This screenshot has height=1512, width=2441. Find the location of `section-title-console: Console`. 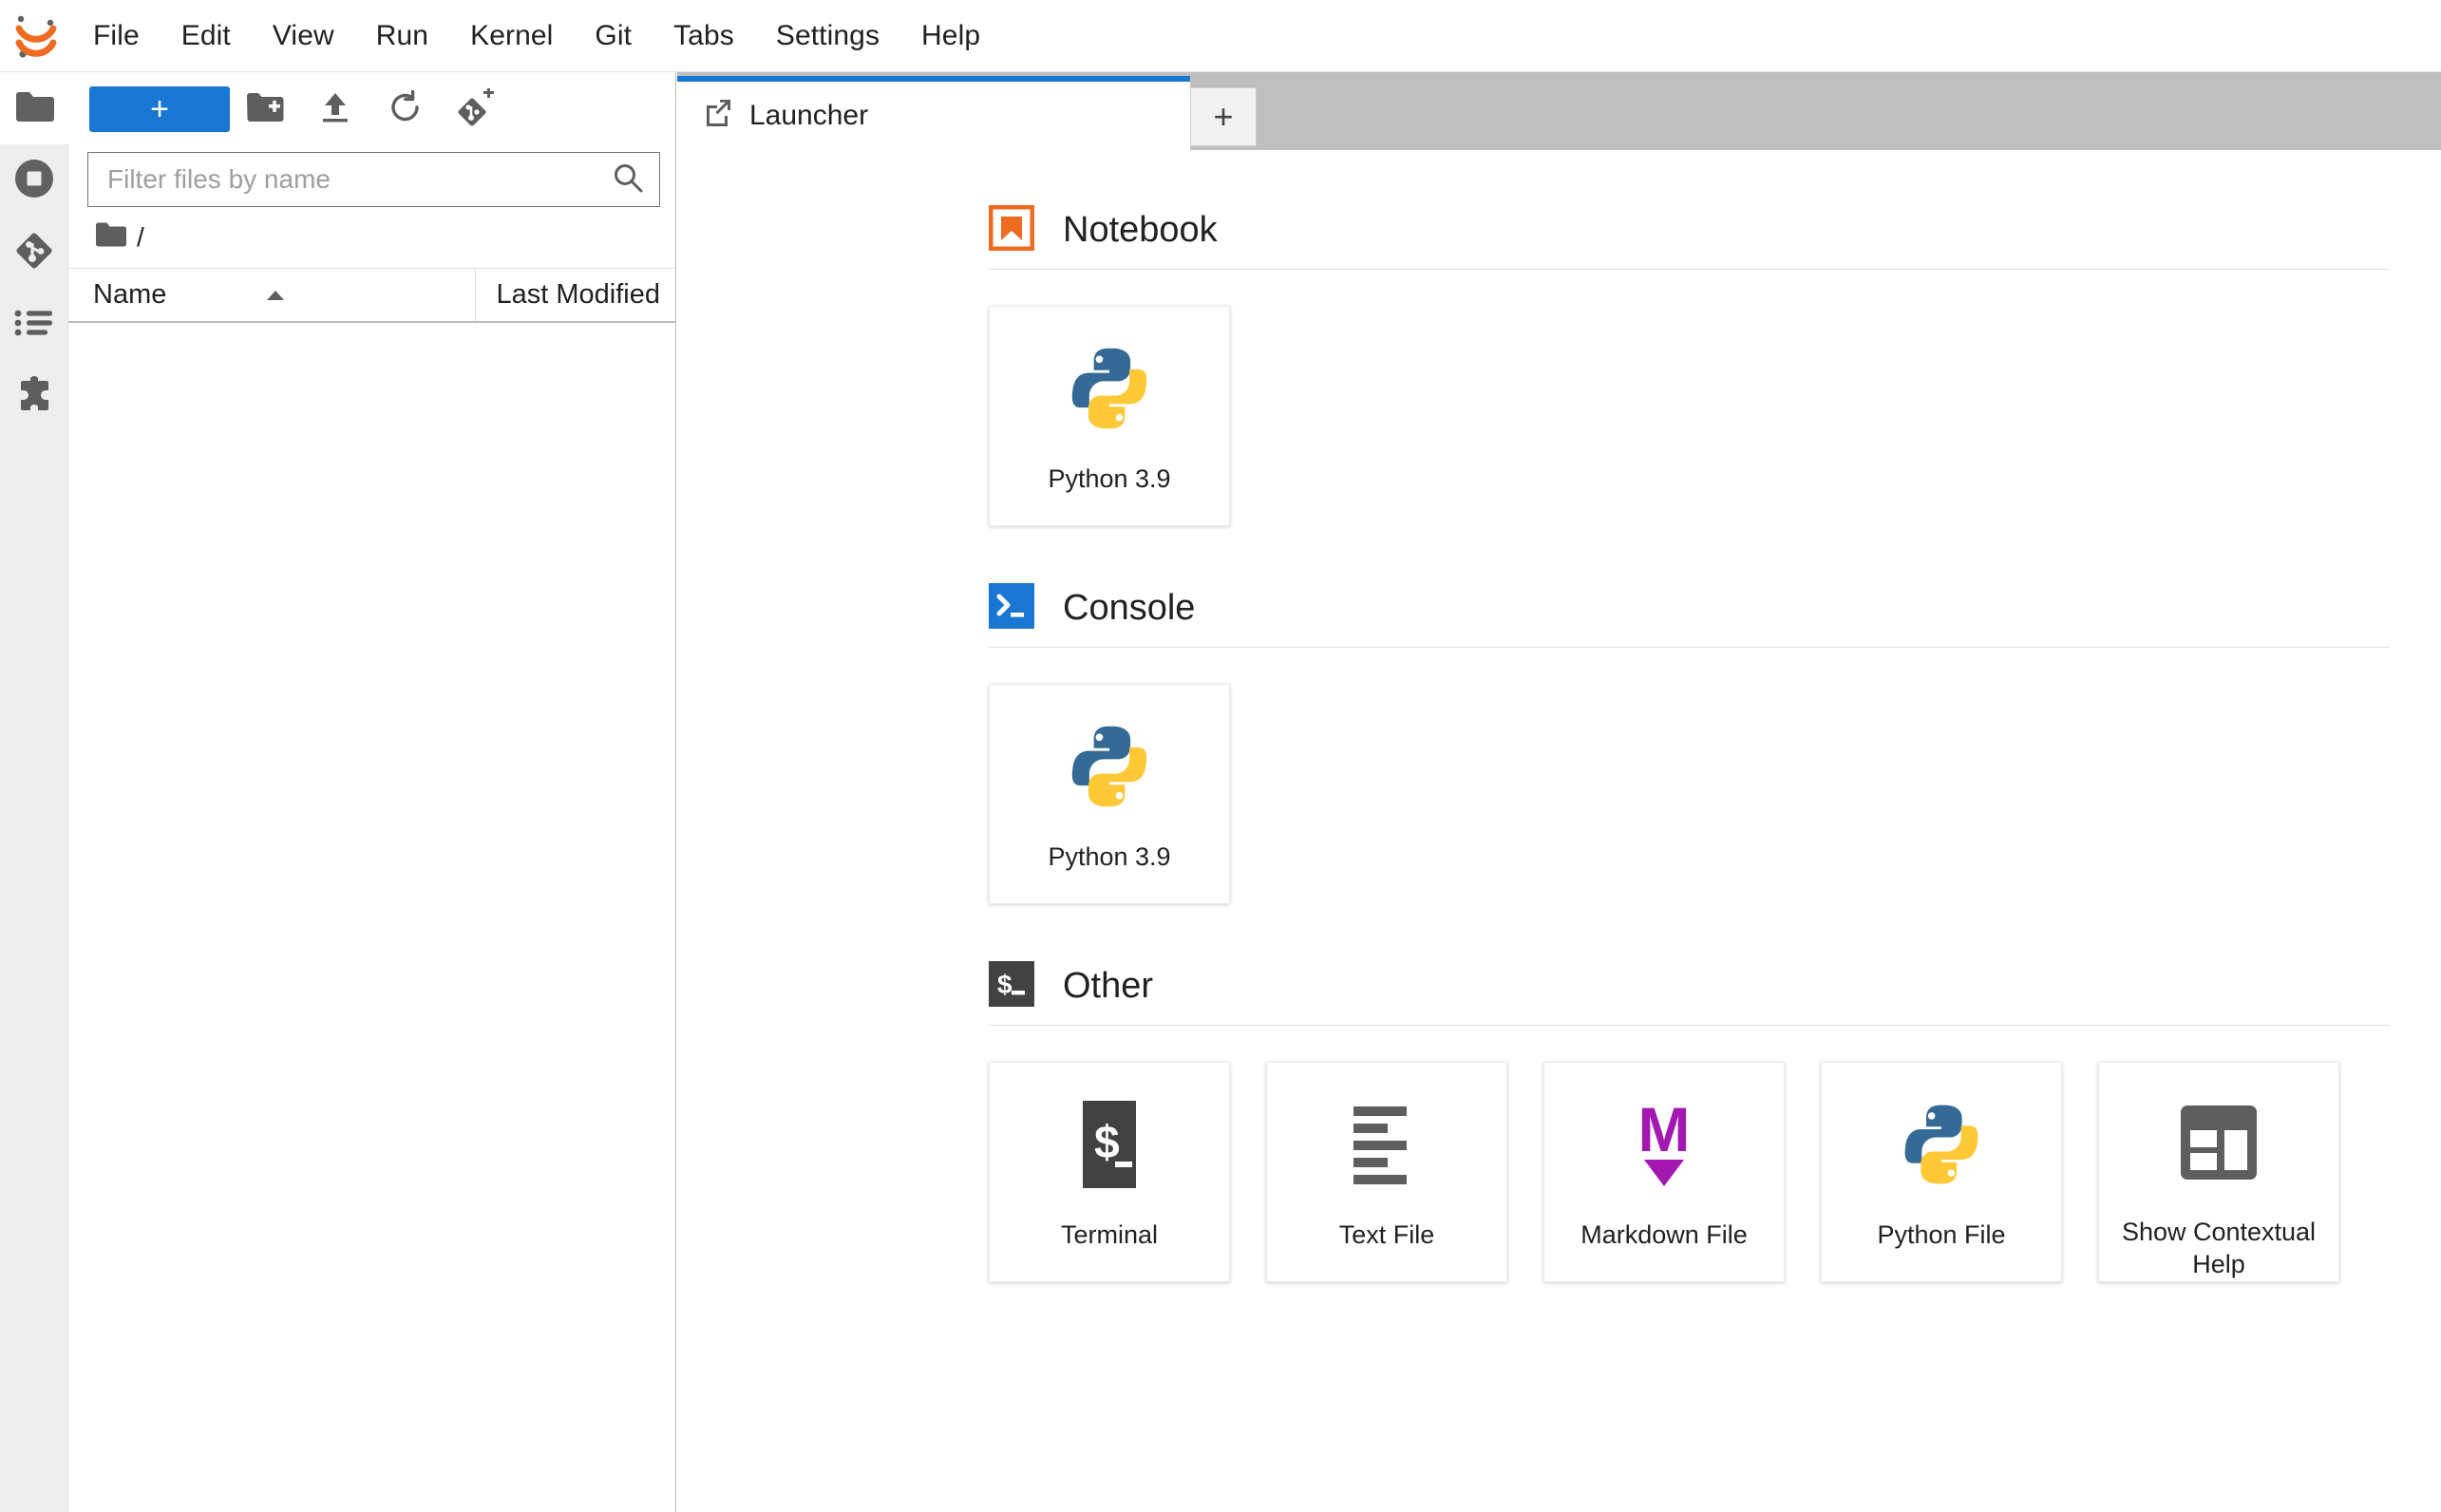

section-title-console: Console is located at coordinates (1129, 608).